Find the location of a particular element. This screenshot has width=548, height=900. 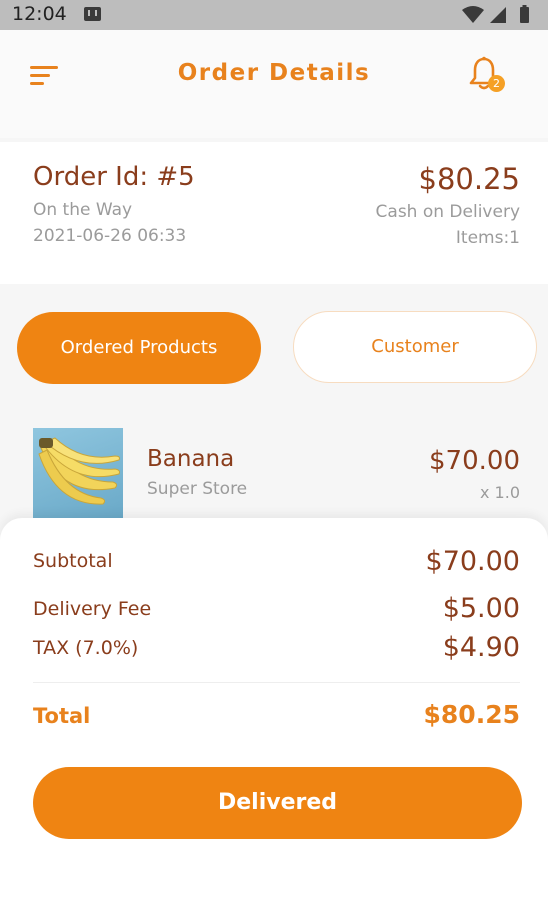

delivered-button: Delivered is located at coordinates (277, 803).